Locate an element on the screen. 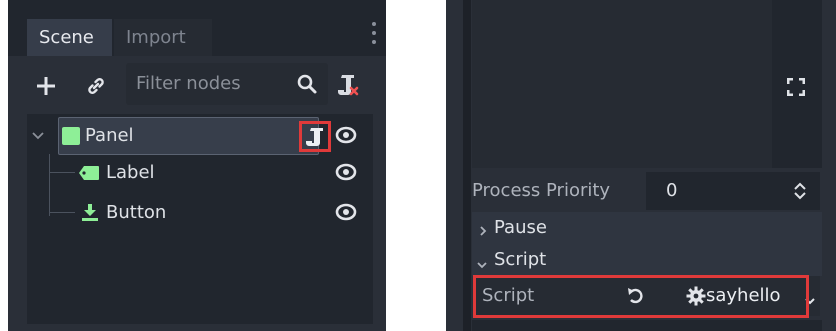 The image size is (836, 331). section-pause-label: Pause is located at coordinates (520, 227).